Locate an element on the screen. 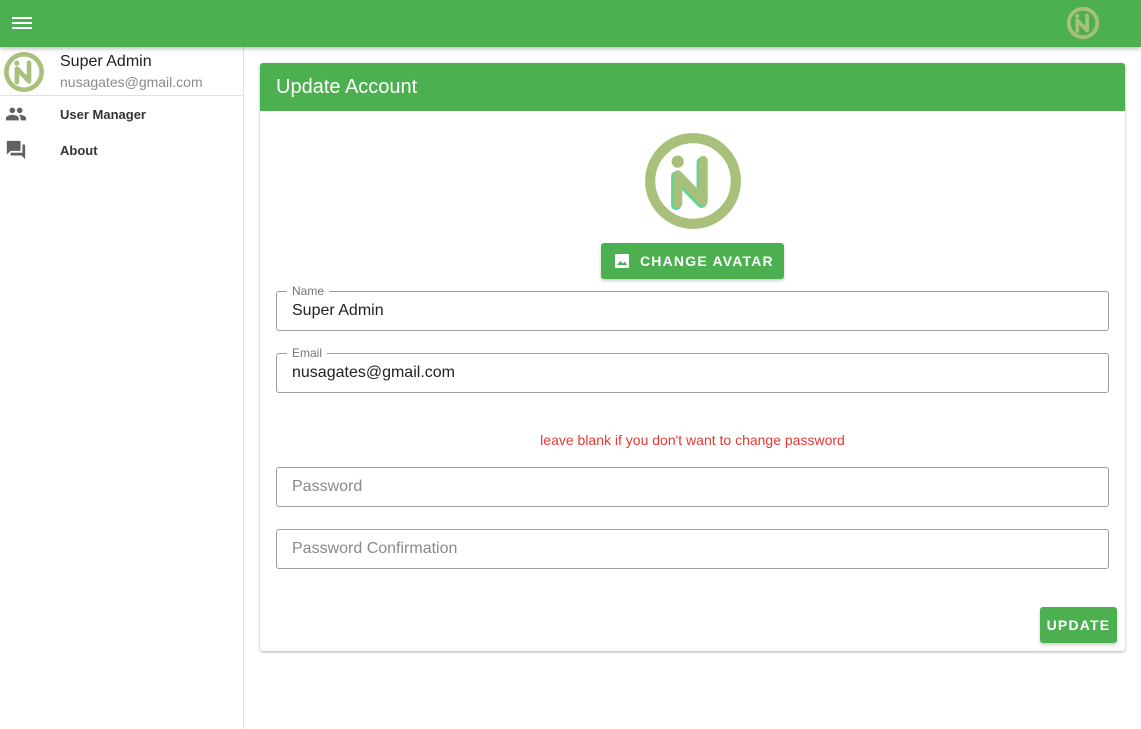  card-title: Update Account is located at coordinates (692, 87).